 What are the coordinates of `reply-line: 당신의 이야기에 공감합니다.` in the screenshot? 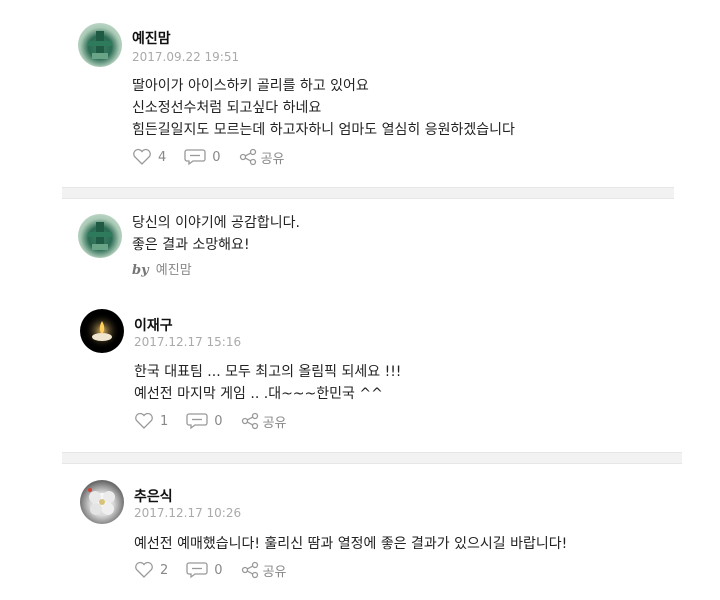 It's located at (216, 223).